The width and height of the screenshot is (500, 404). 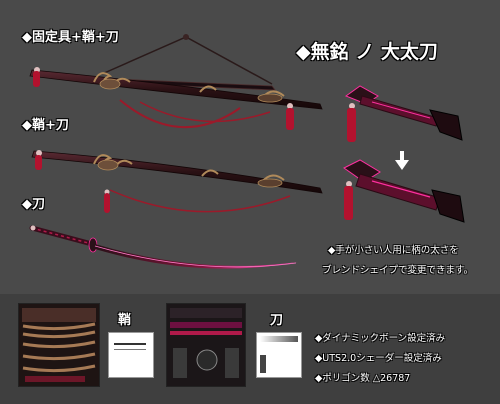 I want to click on spec-polygon-count: ◆ポリゴン数 △26787, so click(x=363, y=378).